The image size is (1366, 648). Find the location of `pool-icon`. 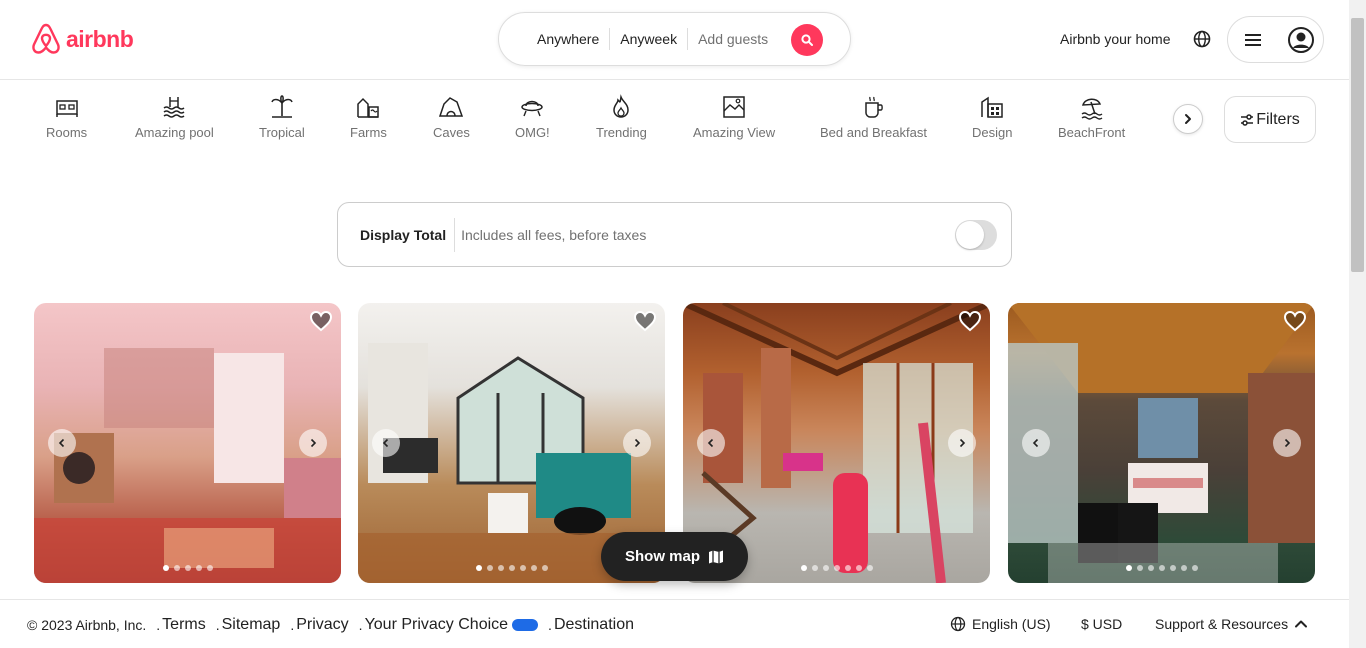

pool-icon is located at coordinates (174, 107).